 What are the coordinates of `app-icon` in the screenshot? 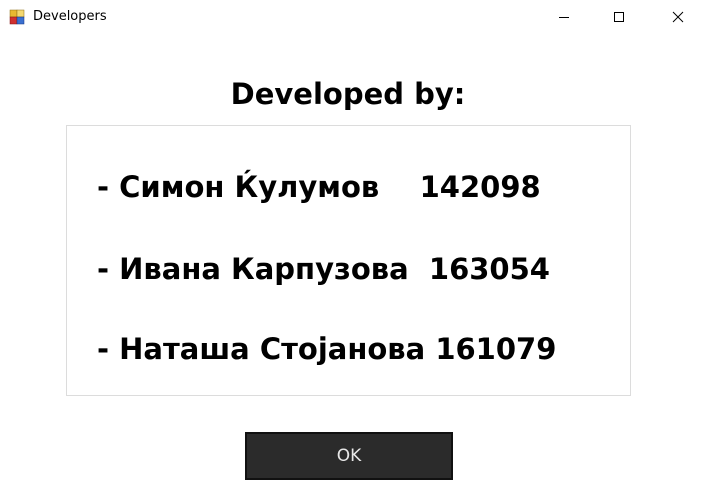 It's located at (17, 17).